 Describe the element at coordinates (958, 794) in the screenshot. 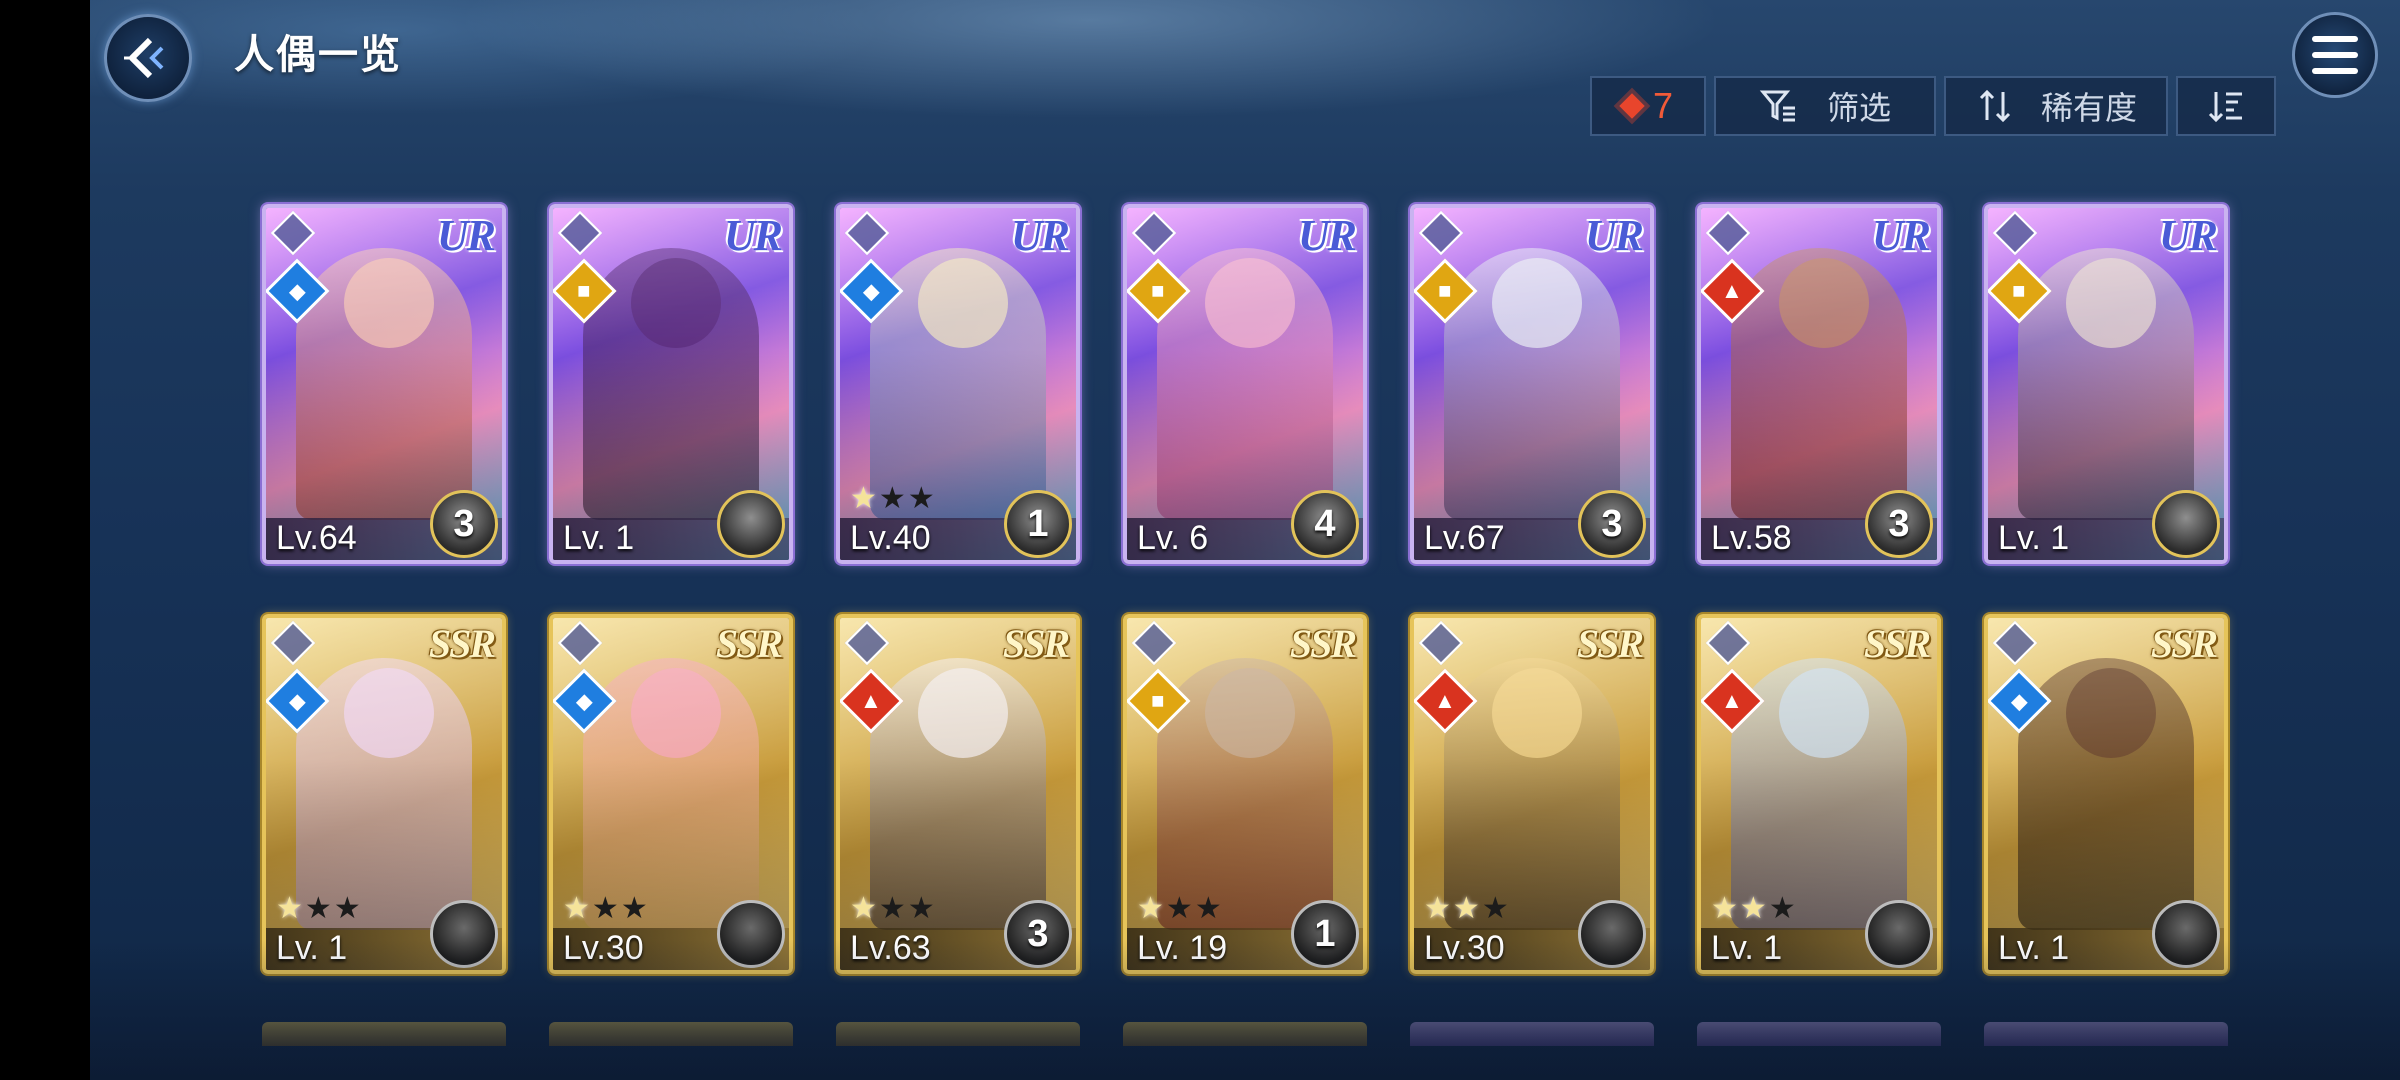

I see `character-card: ▲ SSR ★ ★ ★ Lv.63 3` at that location.